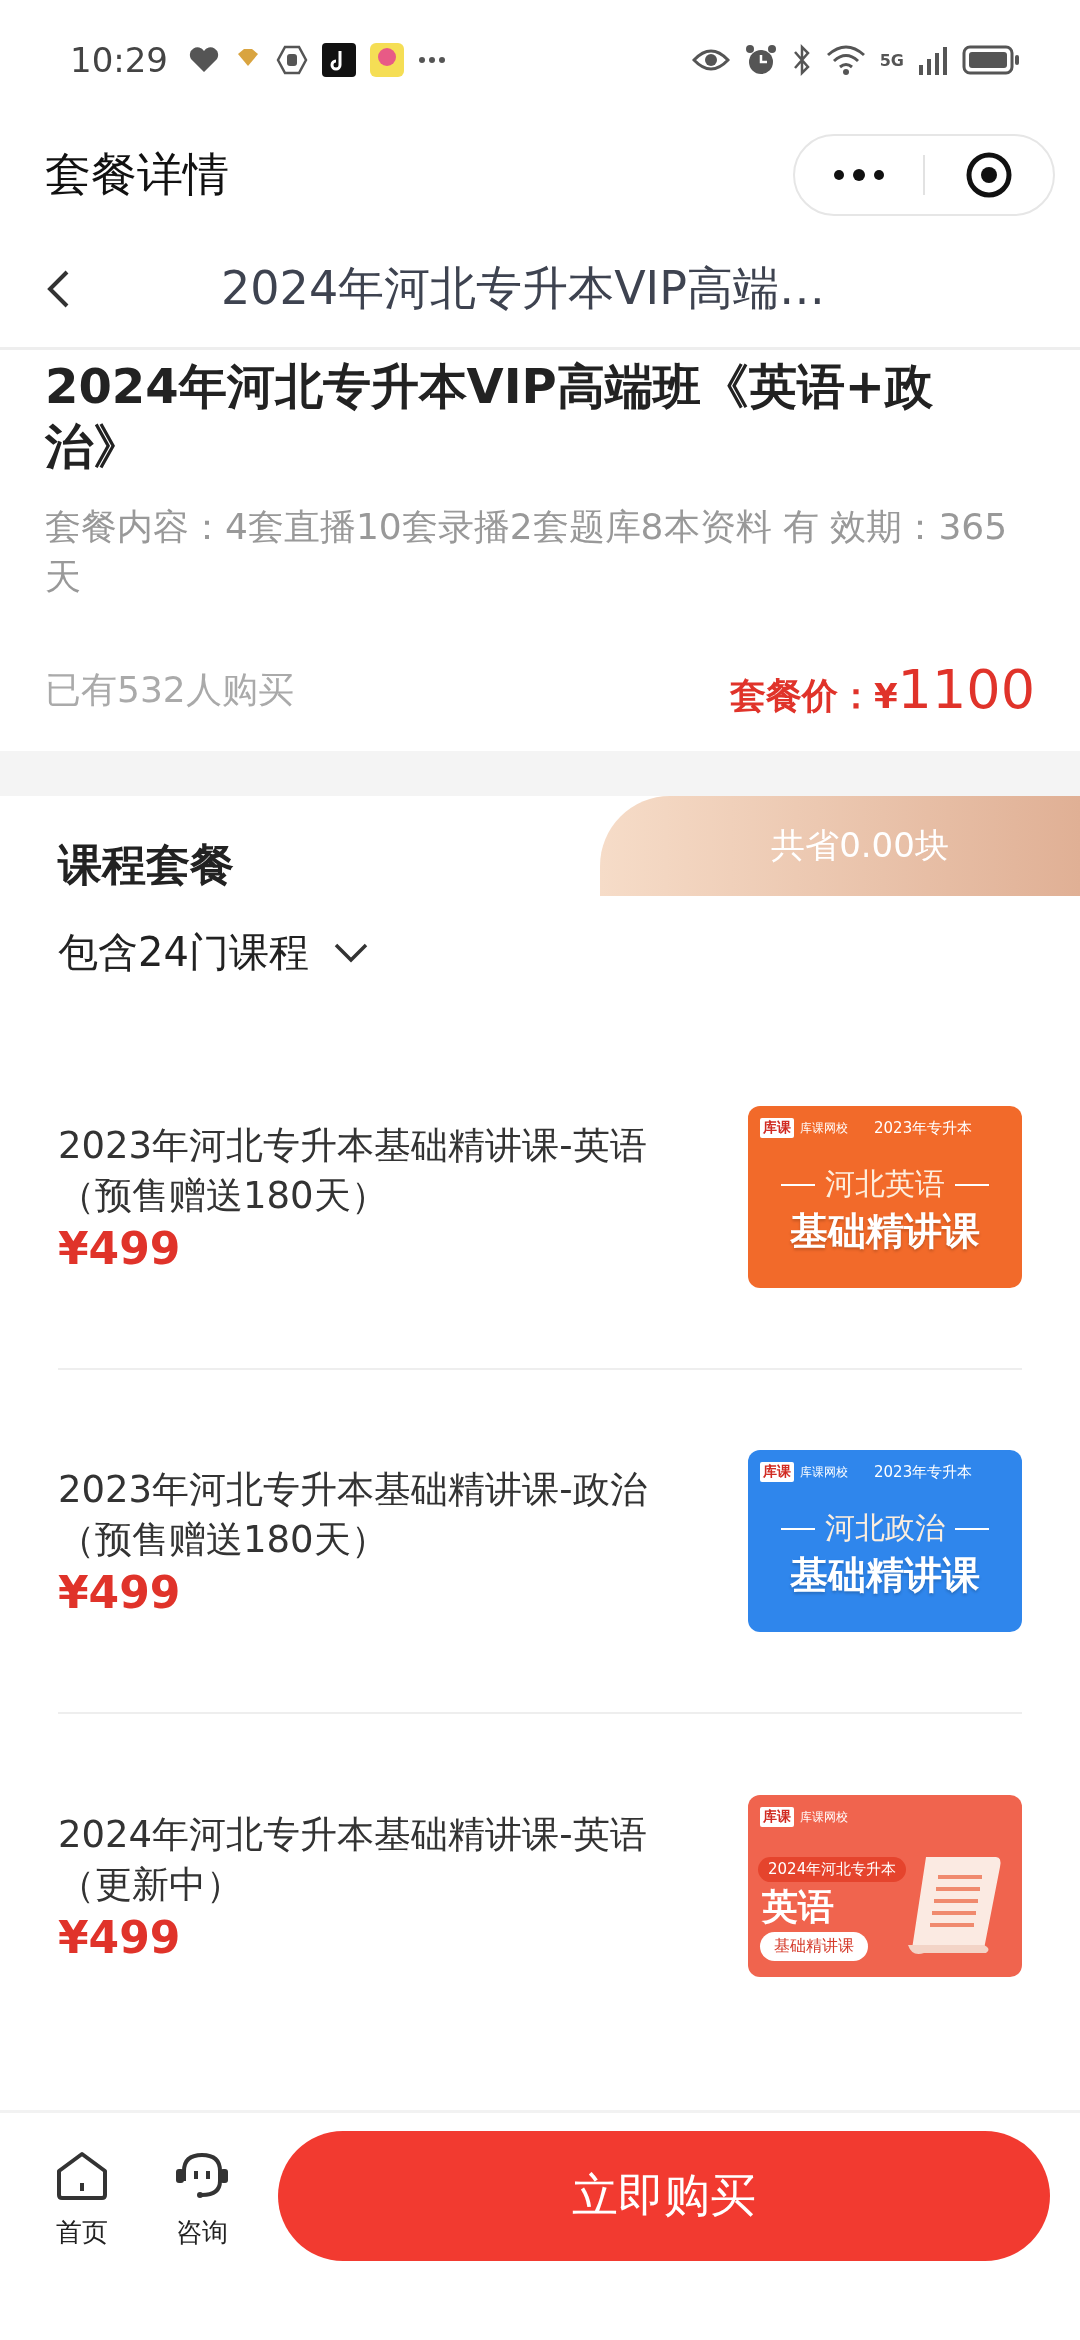 This screenshot has height=2340, width=1080. I want to click on course-title: 2023年河北专升本基础精讲课-政治（预售赠送180天）, so click(353, 1514).